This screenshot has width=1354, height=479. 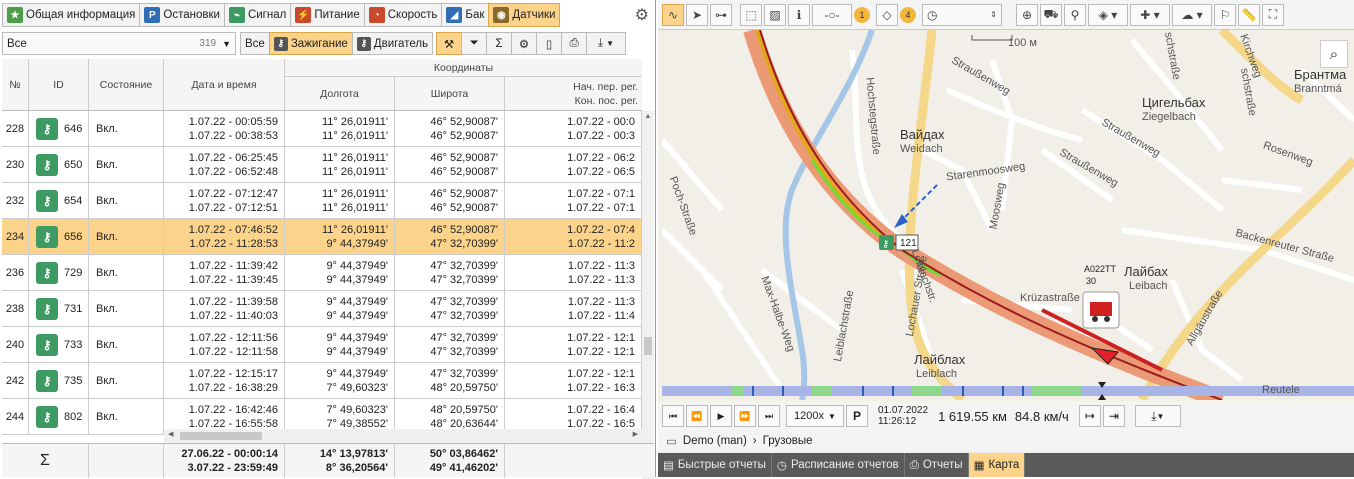 What do you see at coordinates (751, 14) in the screenshot?
I see `select-area-icon: ⬚` at bounding box center [751, 14].